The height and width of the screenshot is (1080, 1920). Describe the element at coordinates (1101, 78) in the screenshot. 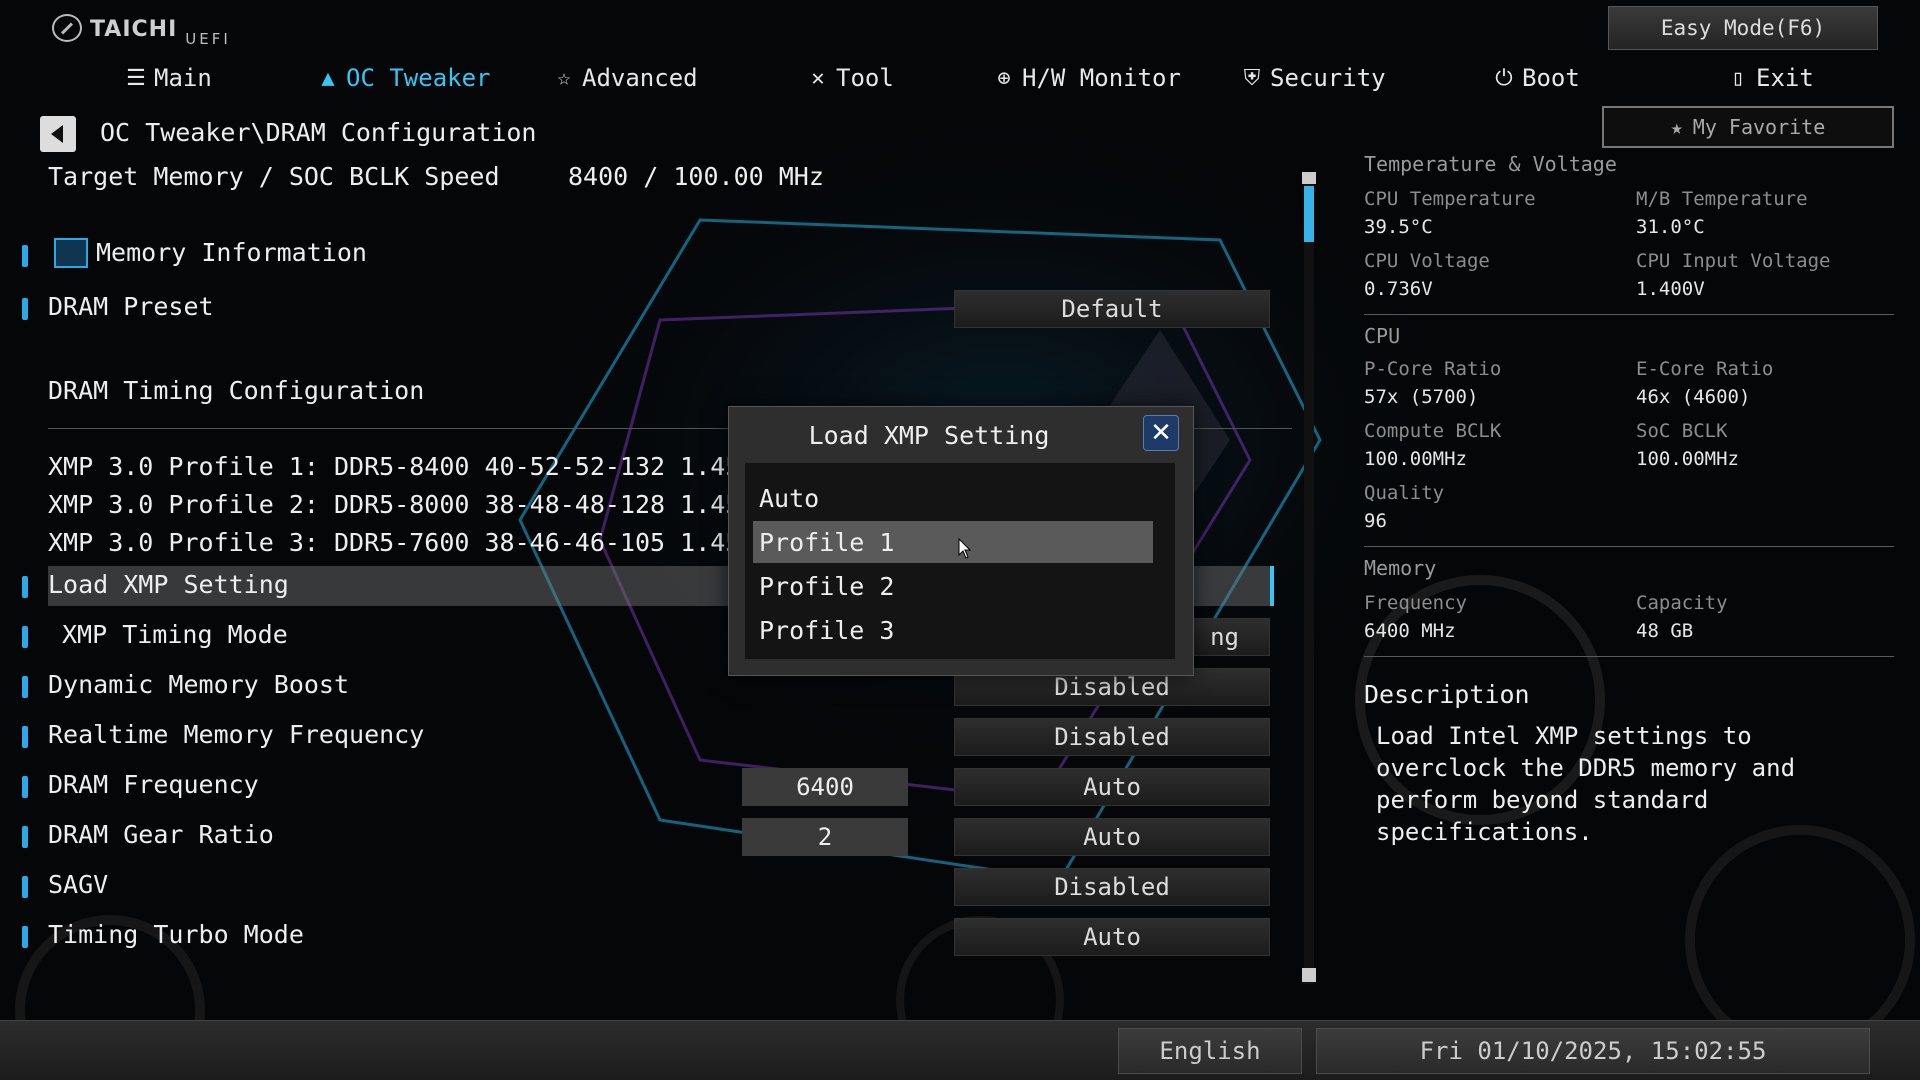

I see `tab-hw-monitor-label: H/W Monitor` at that location.